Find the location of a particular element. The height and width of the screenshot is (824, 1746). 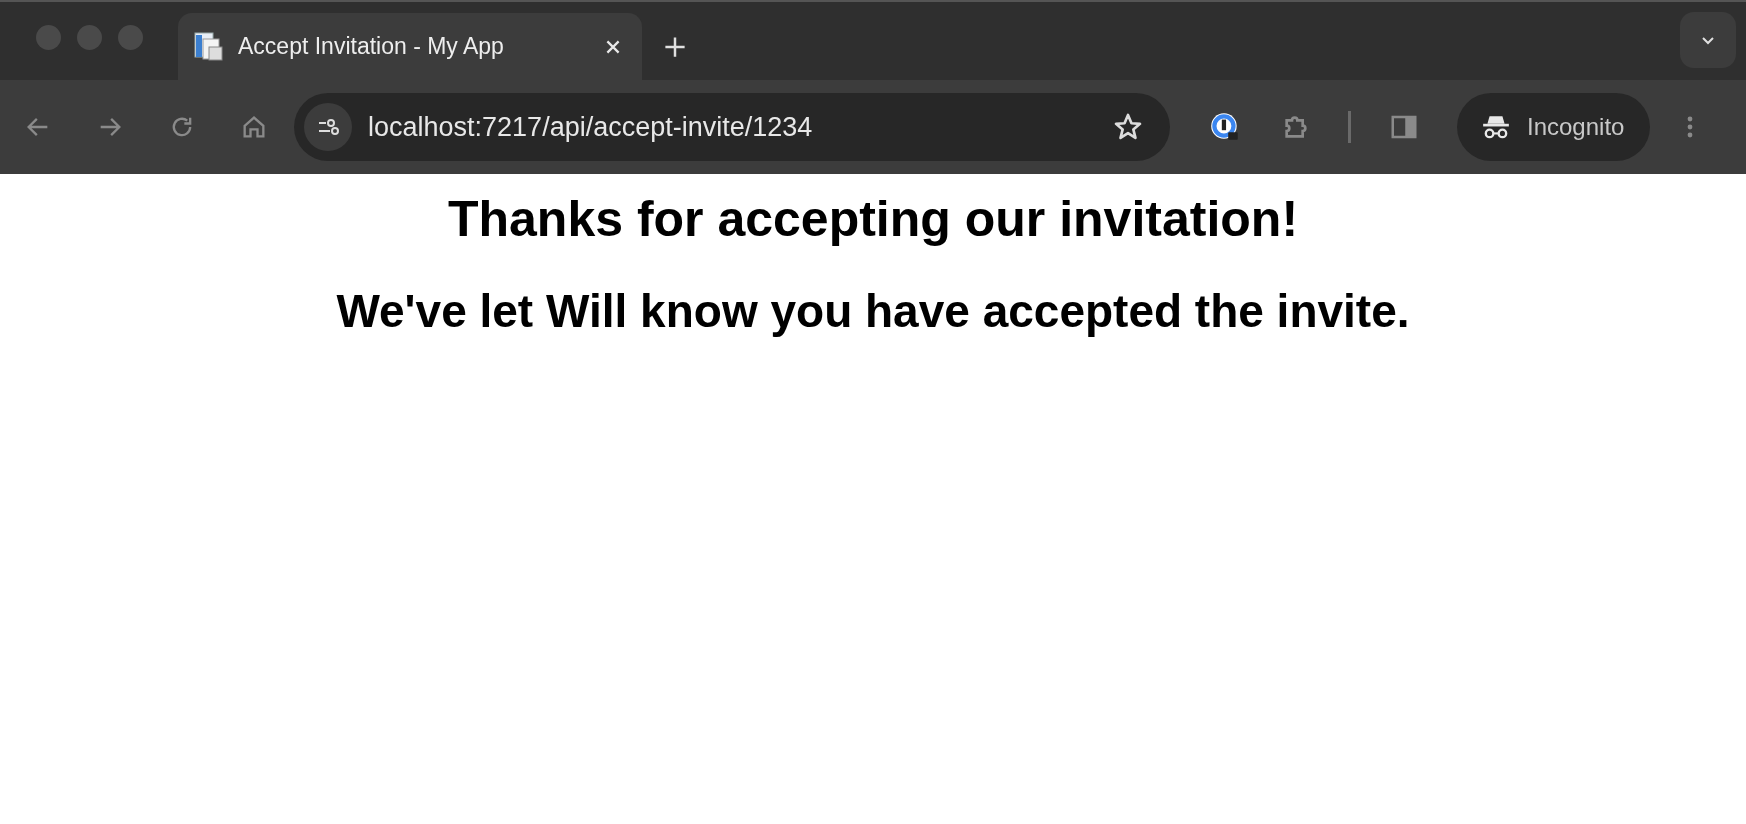

url-text: localhost:7217/api/accept-invite/1234 is located at coordinates (590, 127).